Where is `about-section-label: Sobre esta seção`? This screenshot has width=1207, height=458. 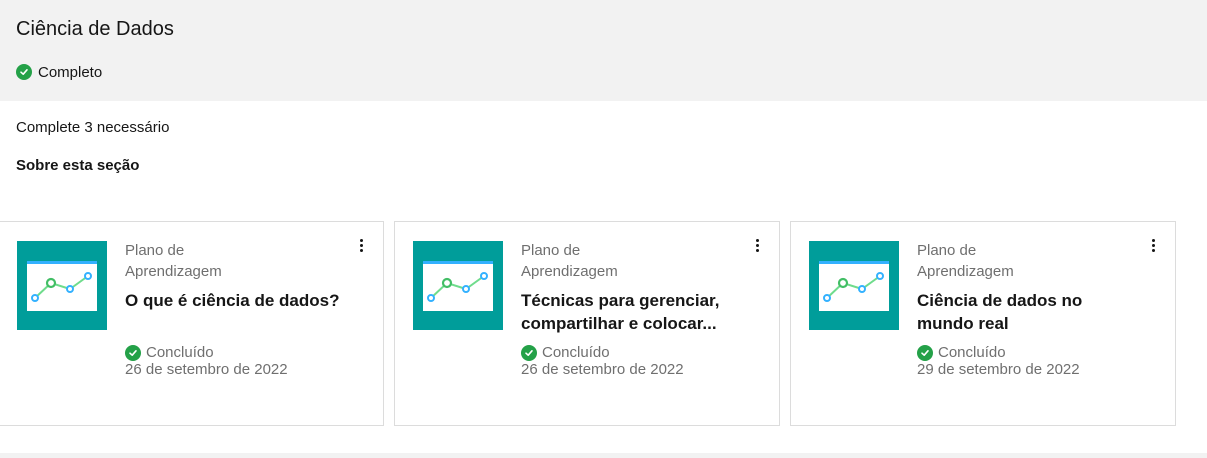 about-section-label: Sobre esta seção is located at coordinates (78, 165).